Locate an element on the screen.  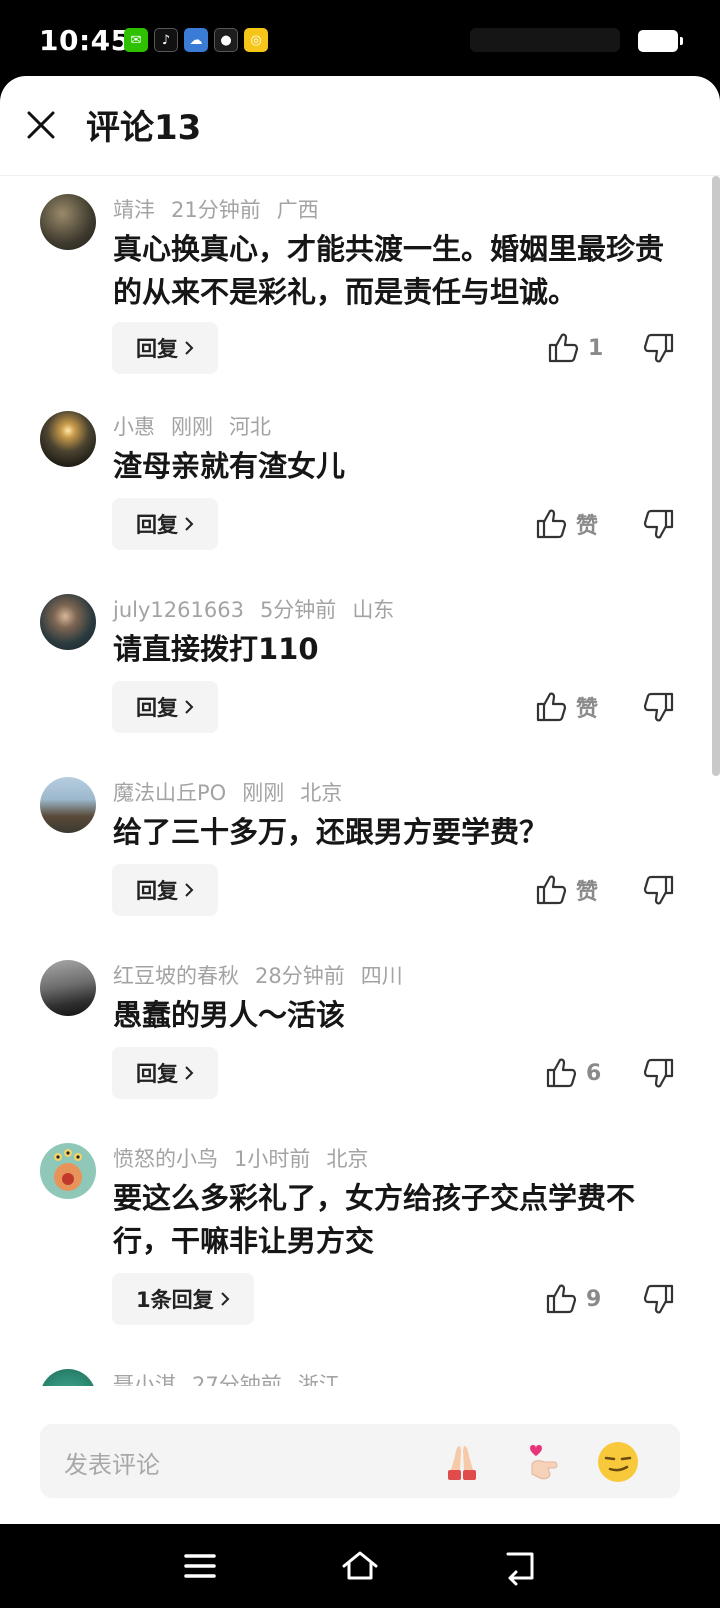
back-icon is located at coordinates (520, 1566).